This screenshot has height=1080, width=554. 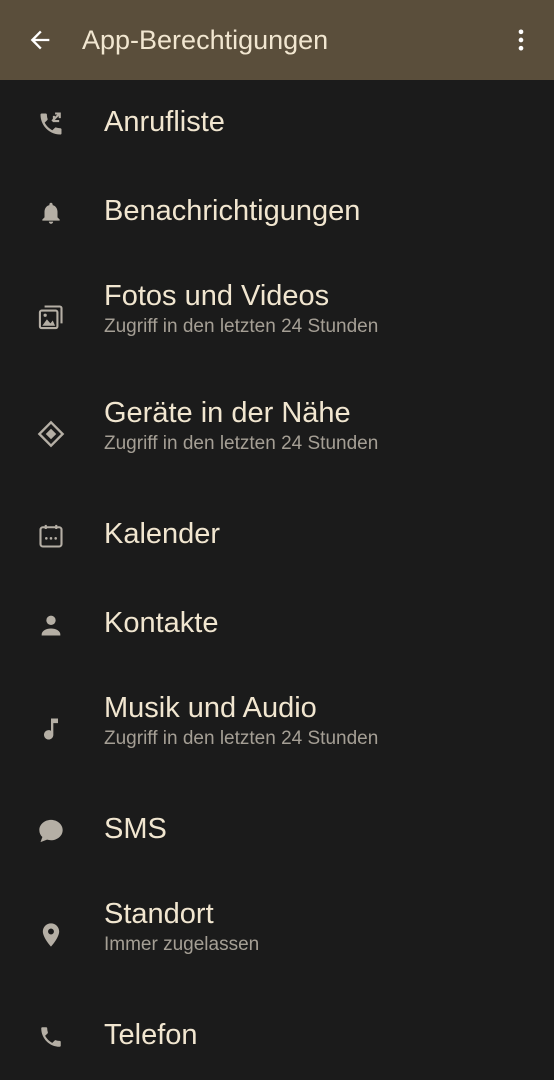 I want to click on more-options-button, so click(x=521, y=40).